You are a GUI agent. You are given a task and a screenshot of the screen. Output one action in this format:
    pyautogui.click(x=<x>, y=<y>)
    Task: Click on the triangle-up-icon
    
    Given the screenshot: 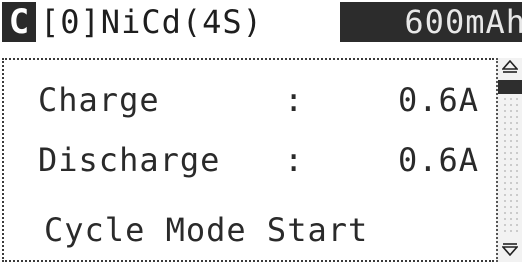 What is the action you would take?
    pyautogui.click(x=510, y=68)
    